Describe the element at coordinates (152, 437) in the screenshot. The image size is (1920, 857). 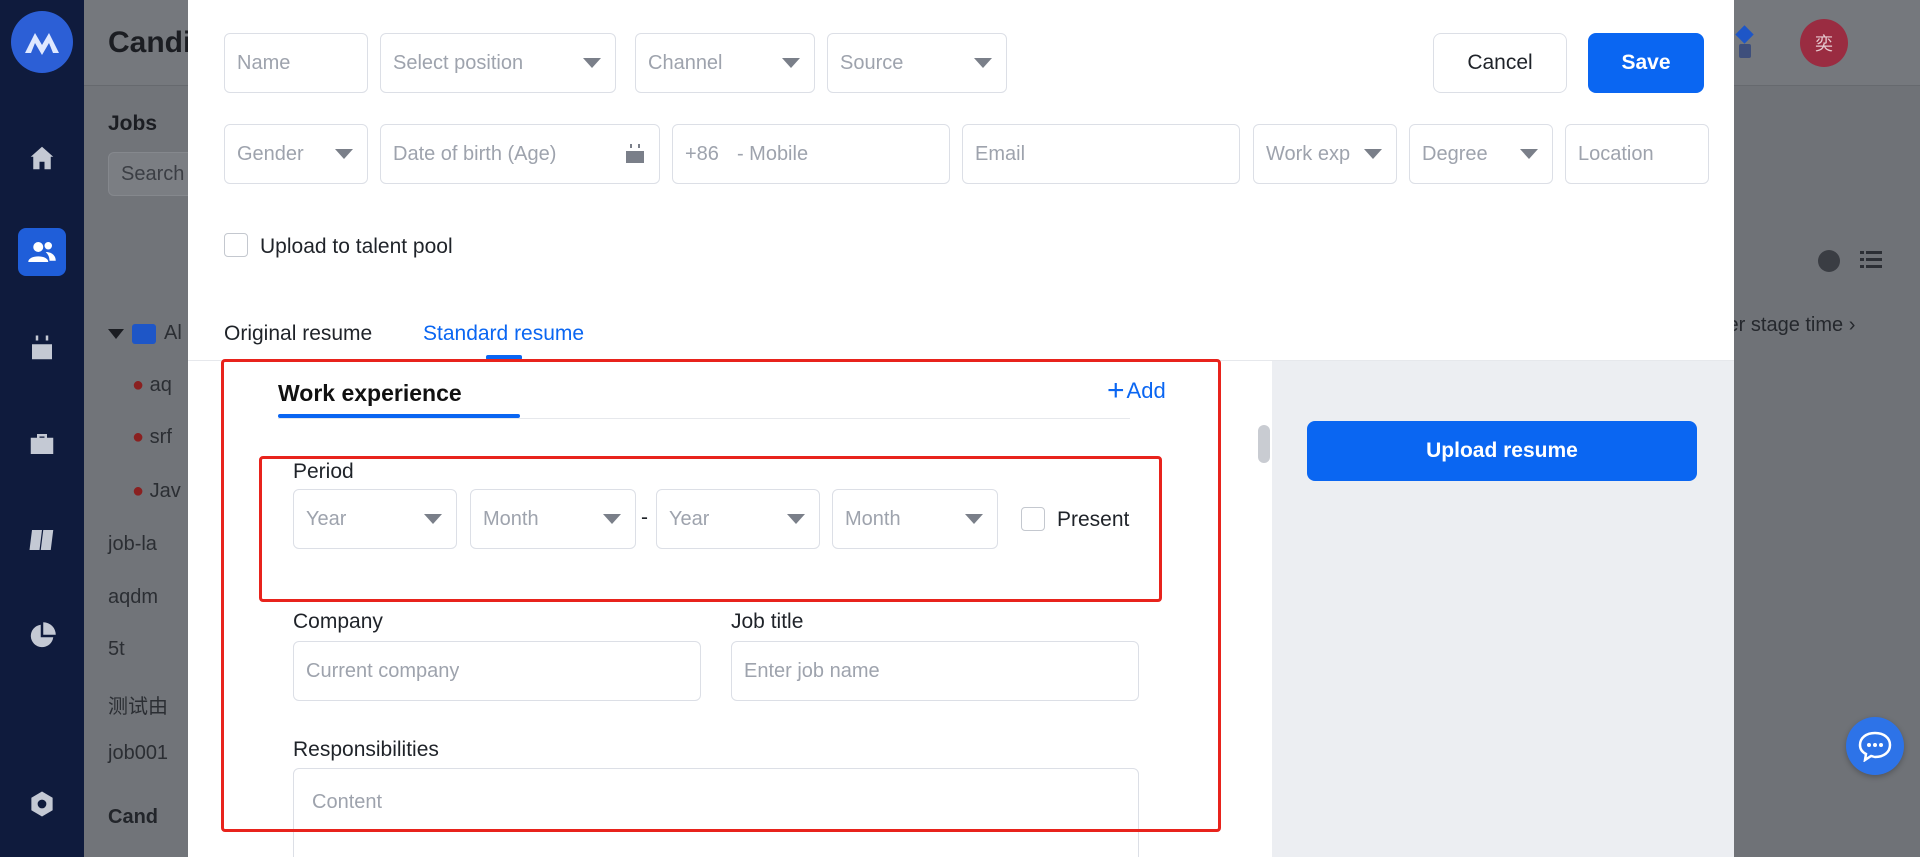
I see `job-item: ● srf` at that location.